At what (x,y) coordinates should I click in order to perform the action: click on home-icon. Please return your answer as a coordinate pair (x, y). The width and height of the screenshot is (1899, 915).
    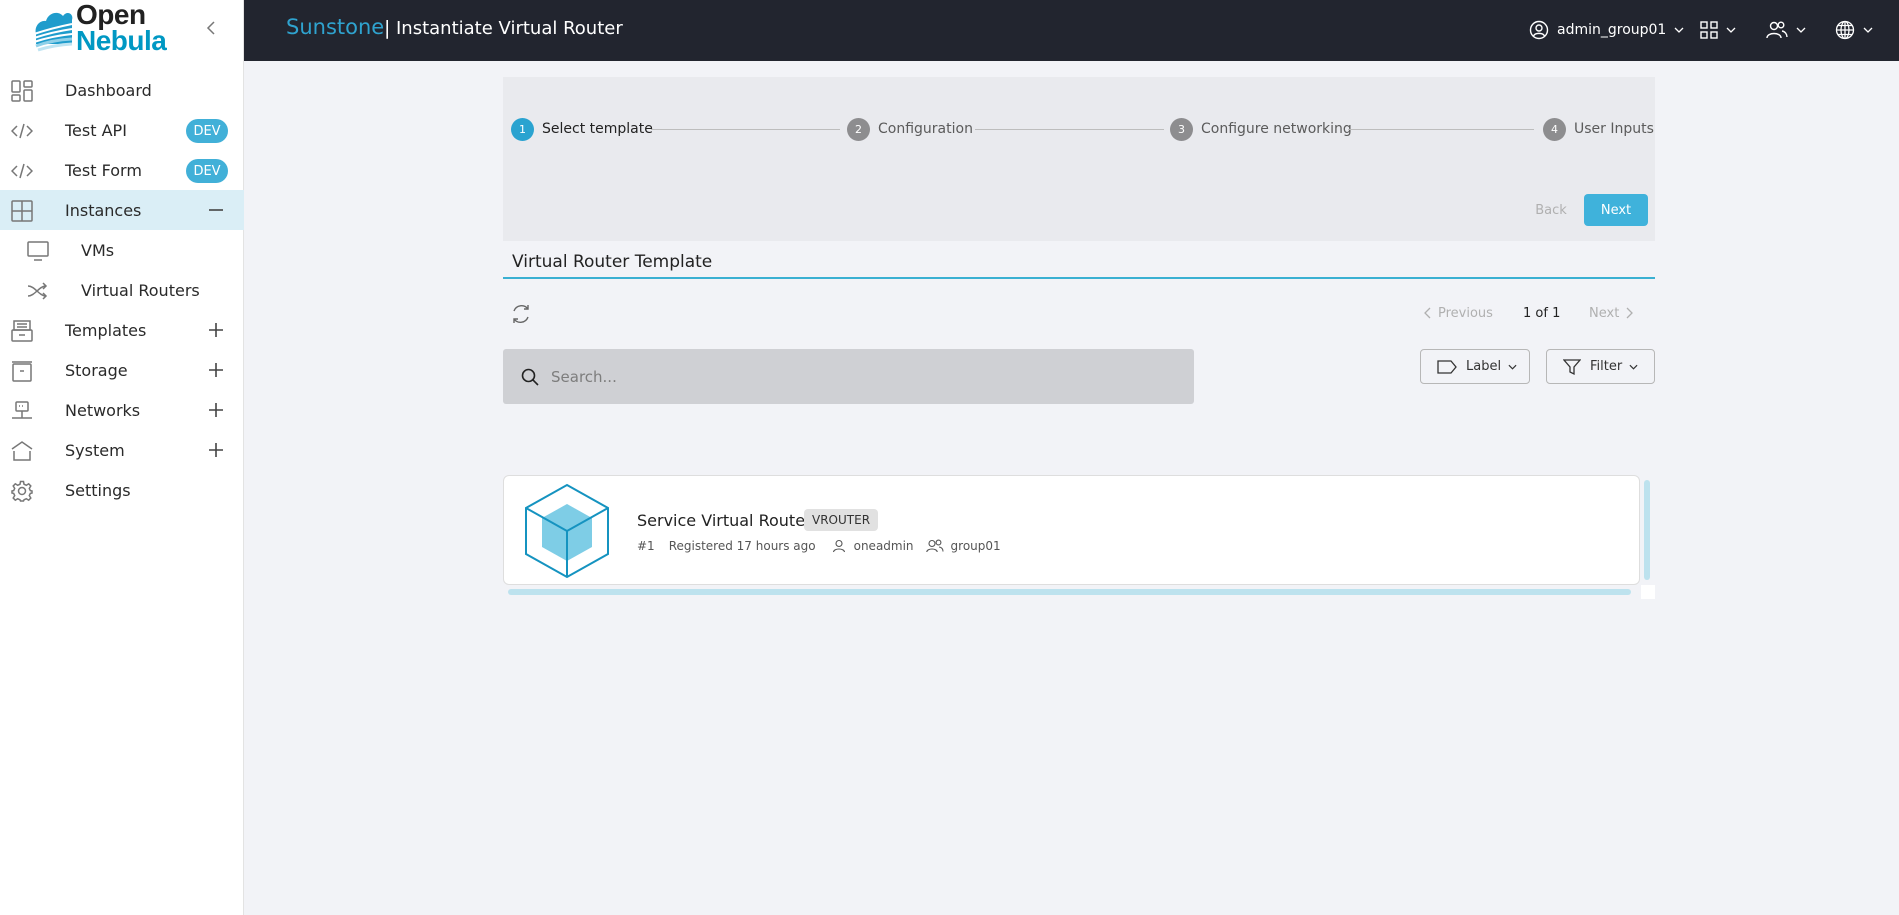
    Looking at the image, I should click on (22, 451).